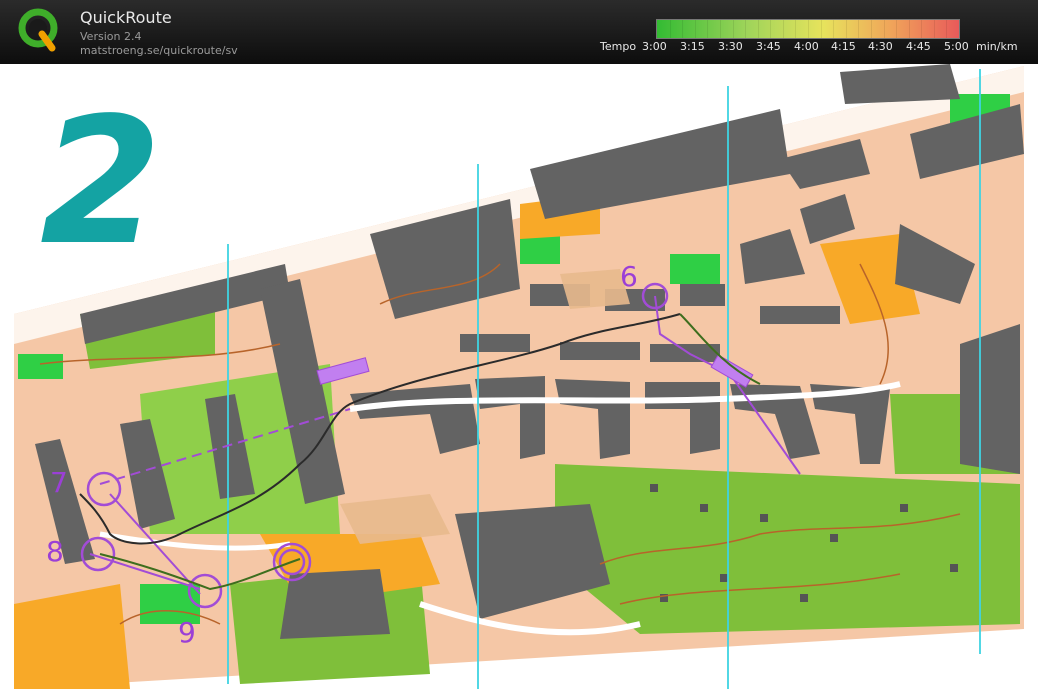 This screenshot has height=699, width=1038. Describe the element at coordinates (40, 30) in the screenshot. I see `quickroute-logo-icon` at that location.